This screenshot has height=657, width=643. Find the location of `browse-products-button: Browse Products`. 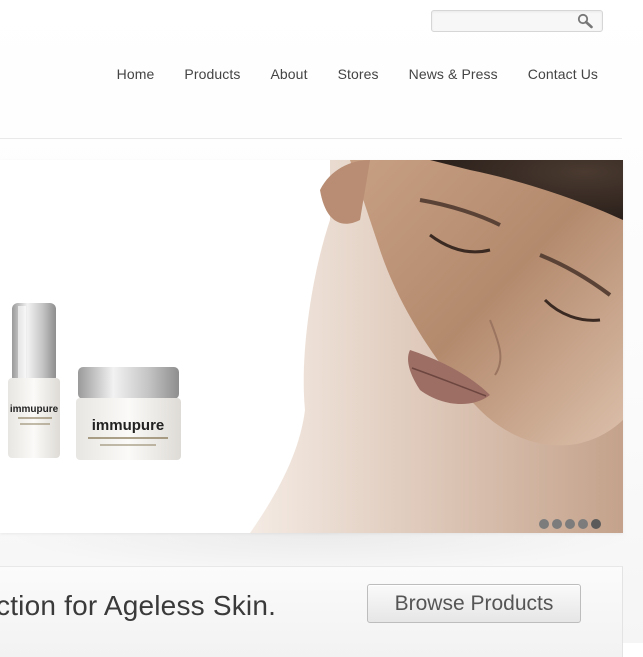

browse-products-button: Browse Products is located at coordinates (474, 603).